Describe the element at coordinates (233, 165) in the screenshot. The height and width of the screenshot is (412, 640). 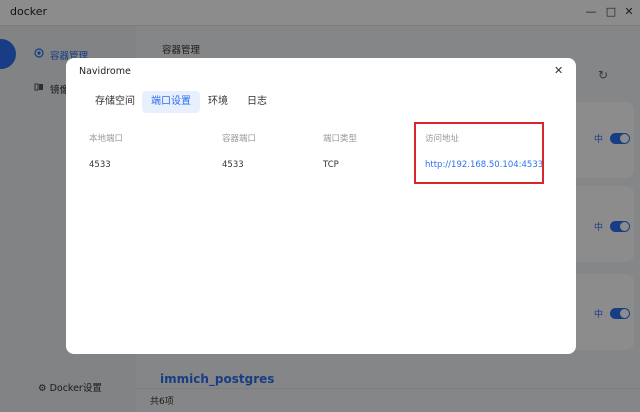
I see `container-port-value: 4533` at that location.